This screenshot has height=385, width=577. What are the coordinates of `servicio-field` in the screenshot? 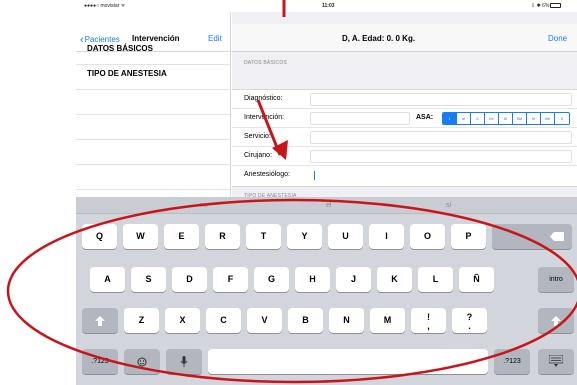 It's located at (441, 137).